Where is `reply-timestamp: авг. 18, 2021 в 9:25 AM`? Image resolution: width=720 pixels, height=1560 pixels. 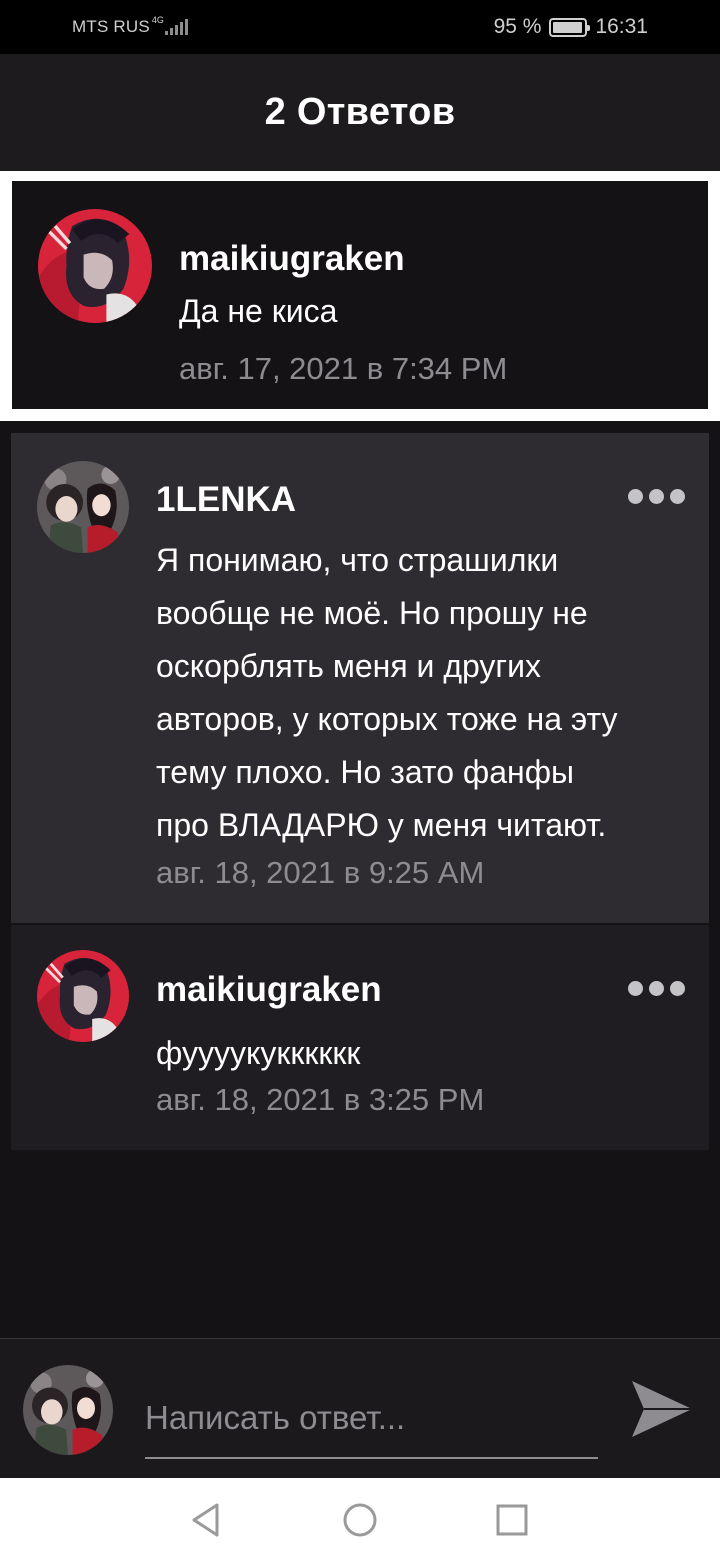 reply-timestamp: авг. 18, 2021 в 9:25 AM is located at coordinates (320, 872).